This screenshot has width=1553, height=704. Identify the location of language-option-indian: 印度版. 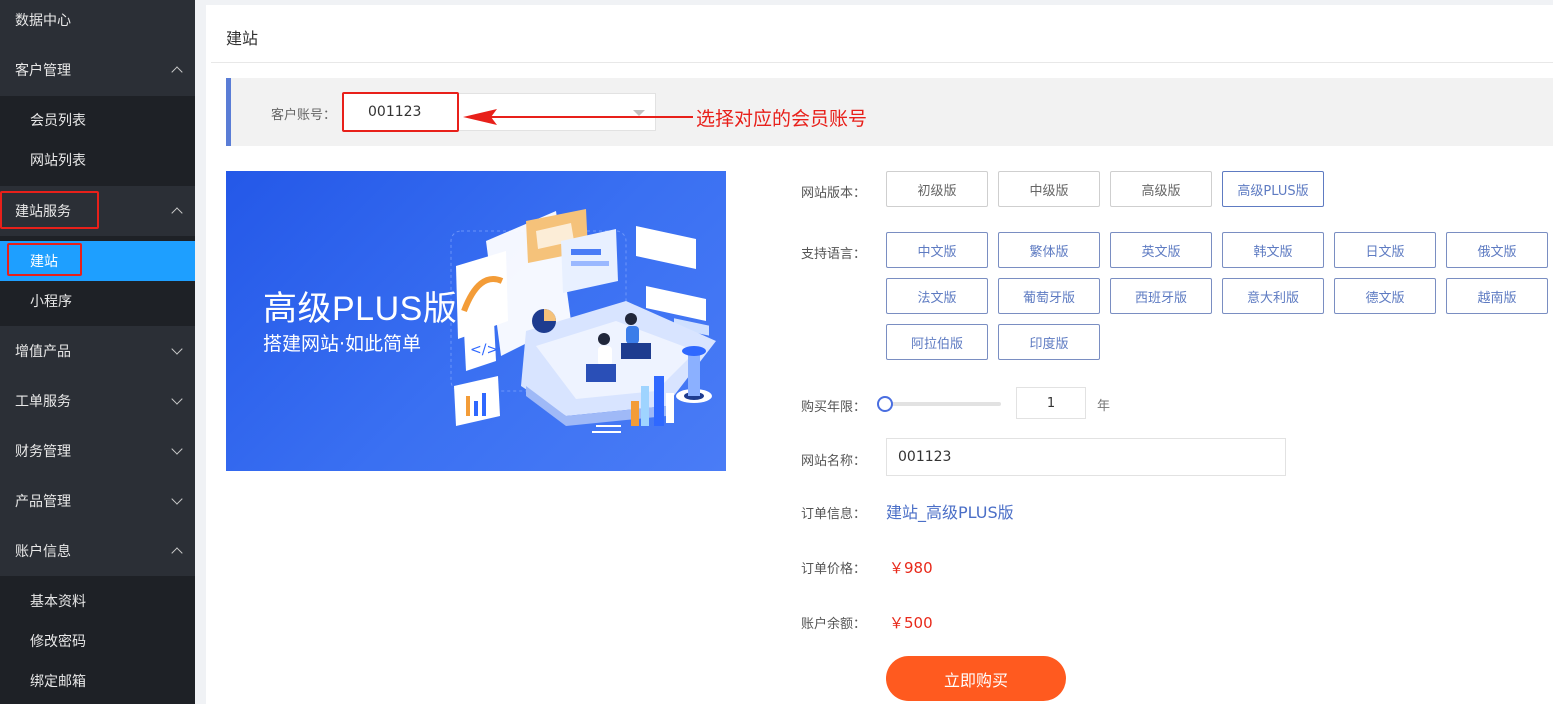
(1049, 342).